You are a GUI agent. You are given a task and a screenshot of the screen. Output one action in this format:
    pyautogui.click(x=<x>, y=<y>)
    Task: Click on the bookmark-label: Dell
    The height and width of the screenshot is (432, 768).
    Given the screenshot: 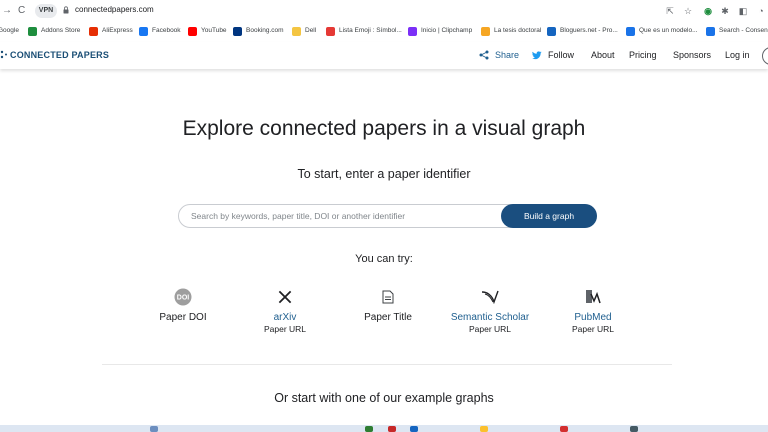 What is the action you would take?
    pyautogui.click(x=311, y=30)
    